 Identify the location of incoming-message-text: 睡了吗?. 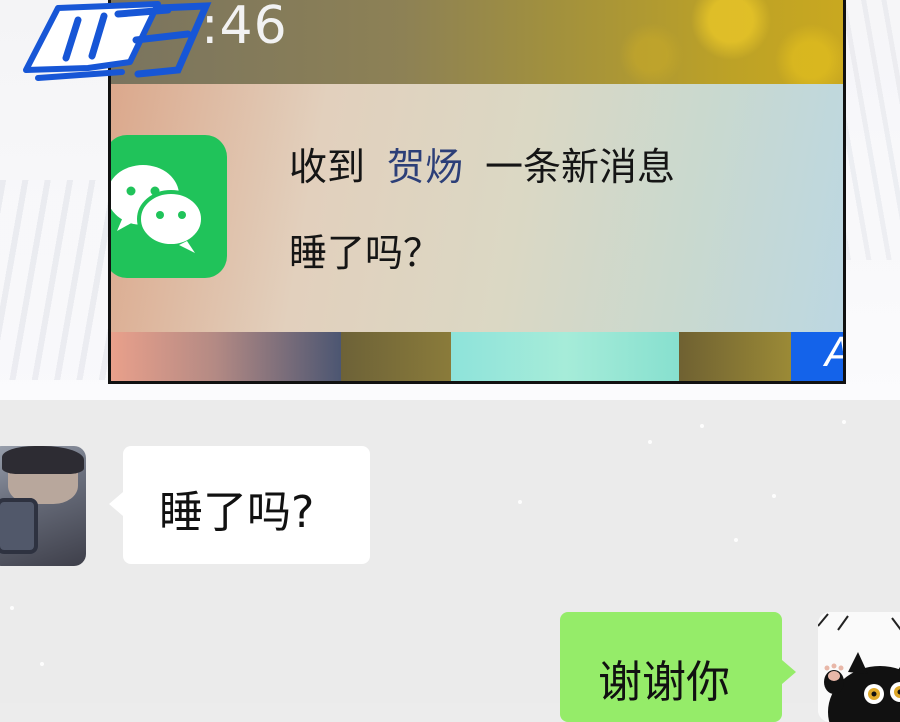
(236, 508).